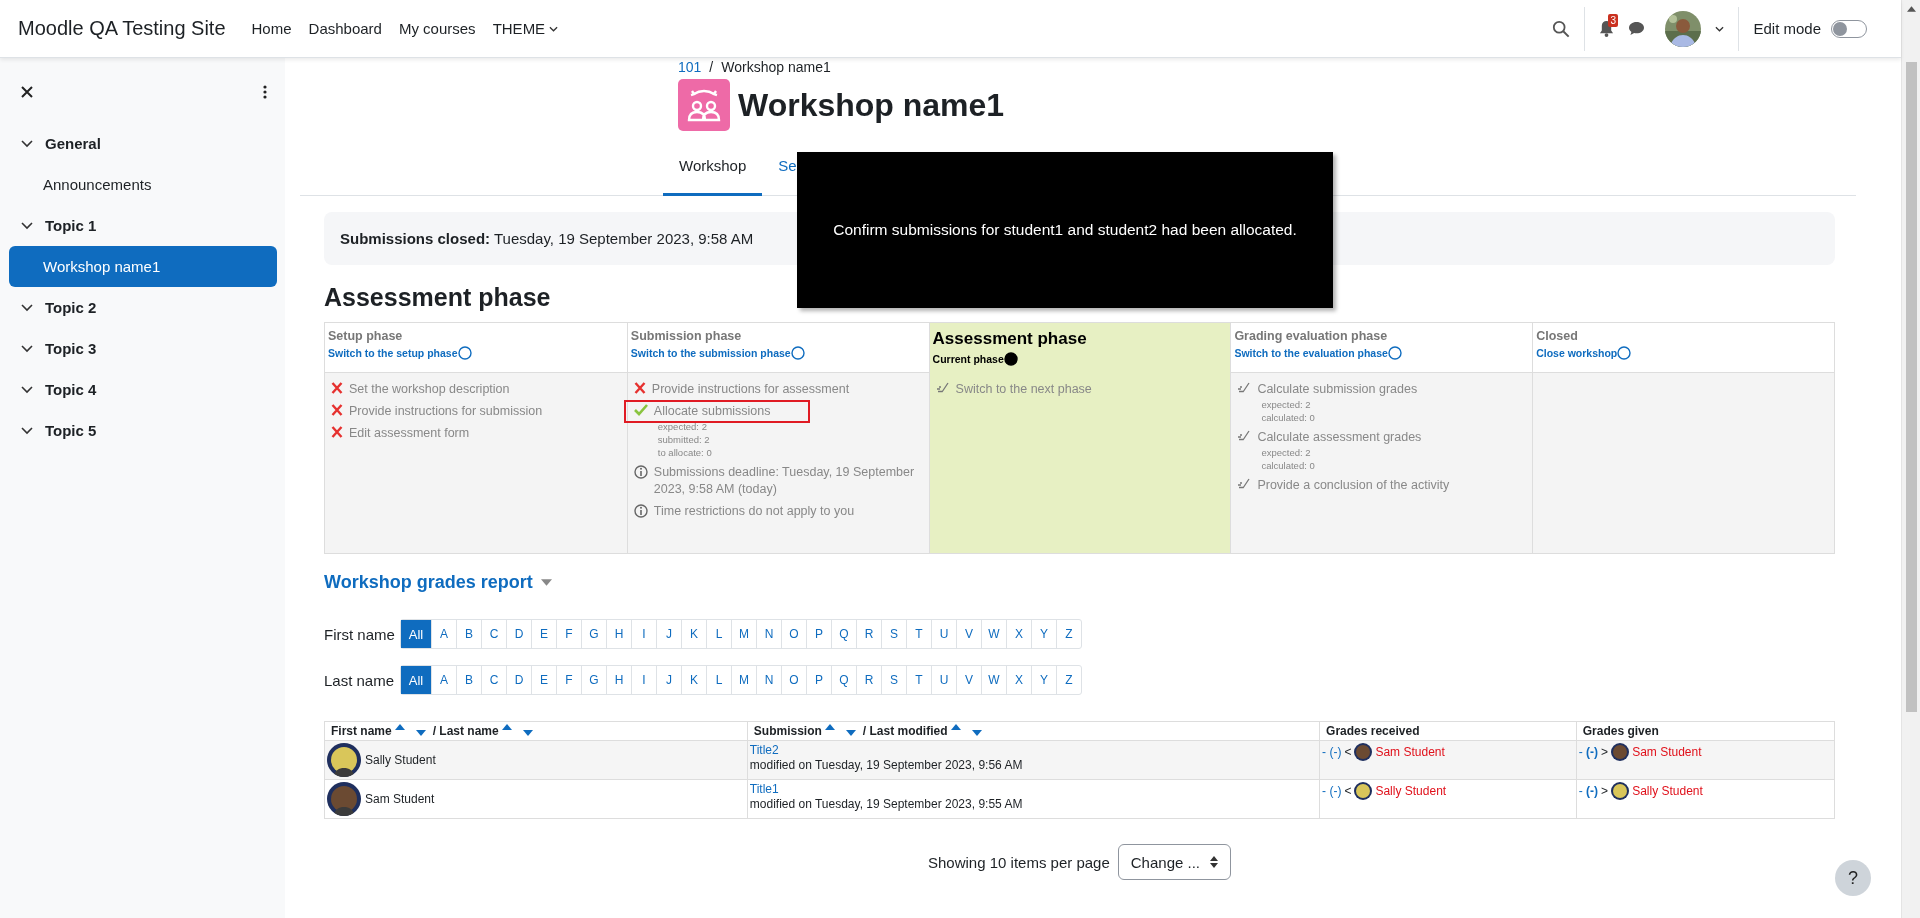  I want to click on course-section-item: Topic 2, so click(143, 307).